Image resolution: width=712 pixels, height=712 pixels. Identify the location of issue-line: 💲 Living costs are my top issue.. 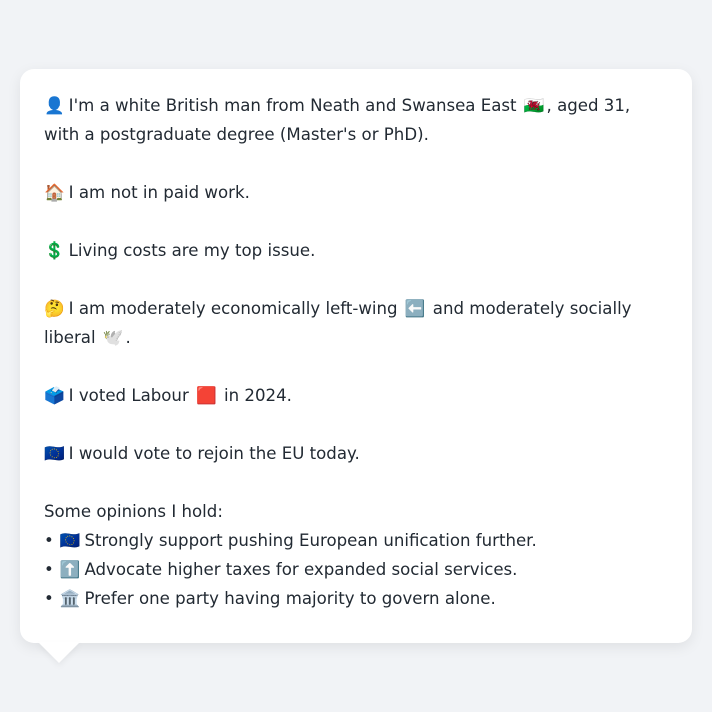
(356, 250).